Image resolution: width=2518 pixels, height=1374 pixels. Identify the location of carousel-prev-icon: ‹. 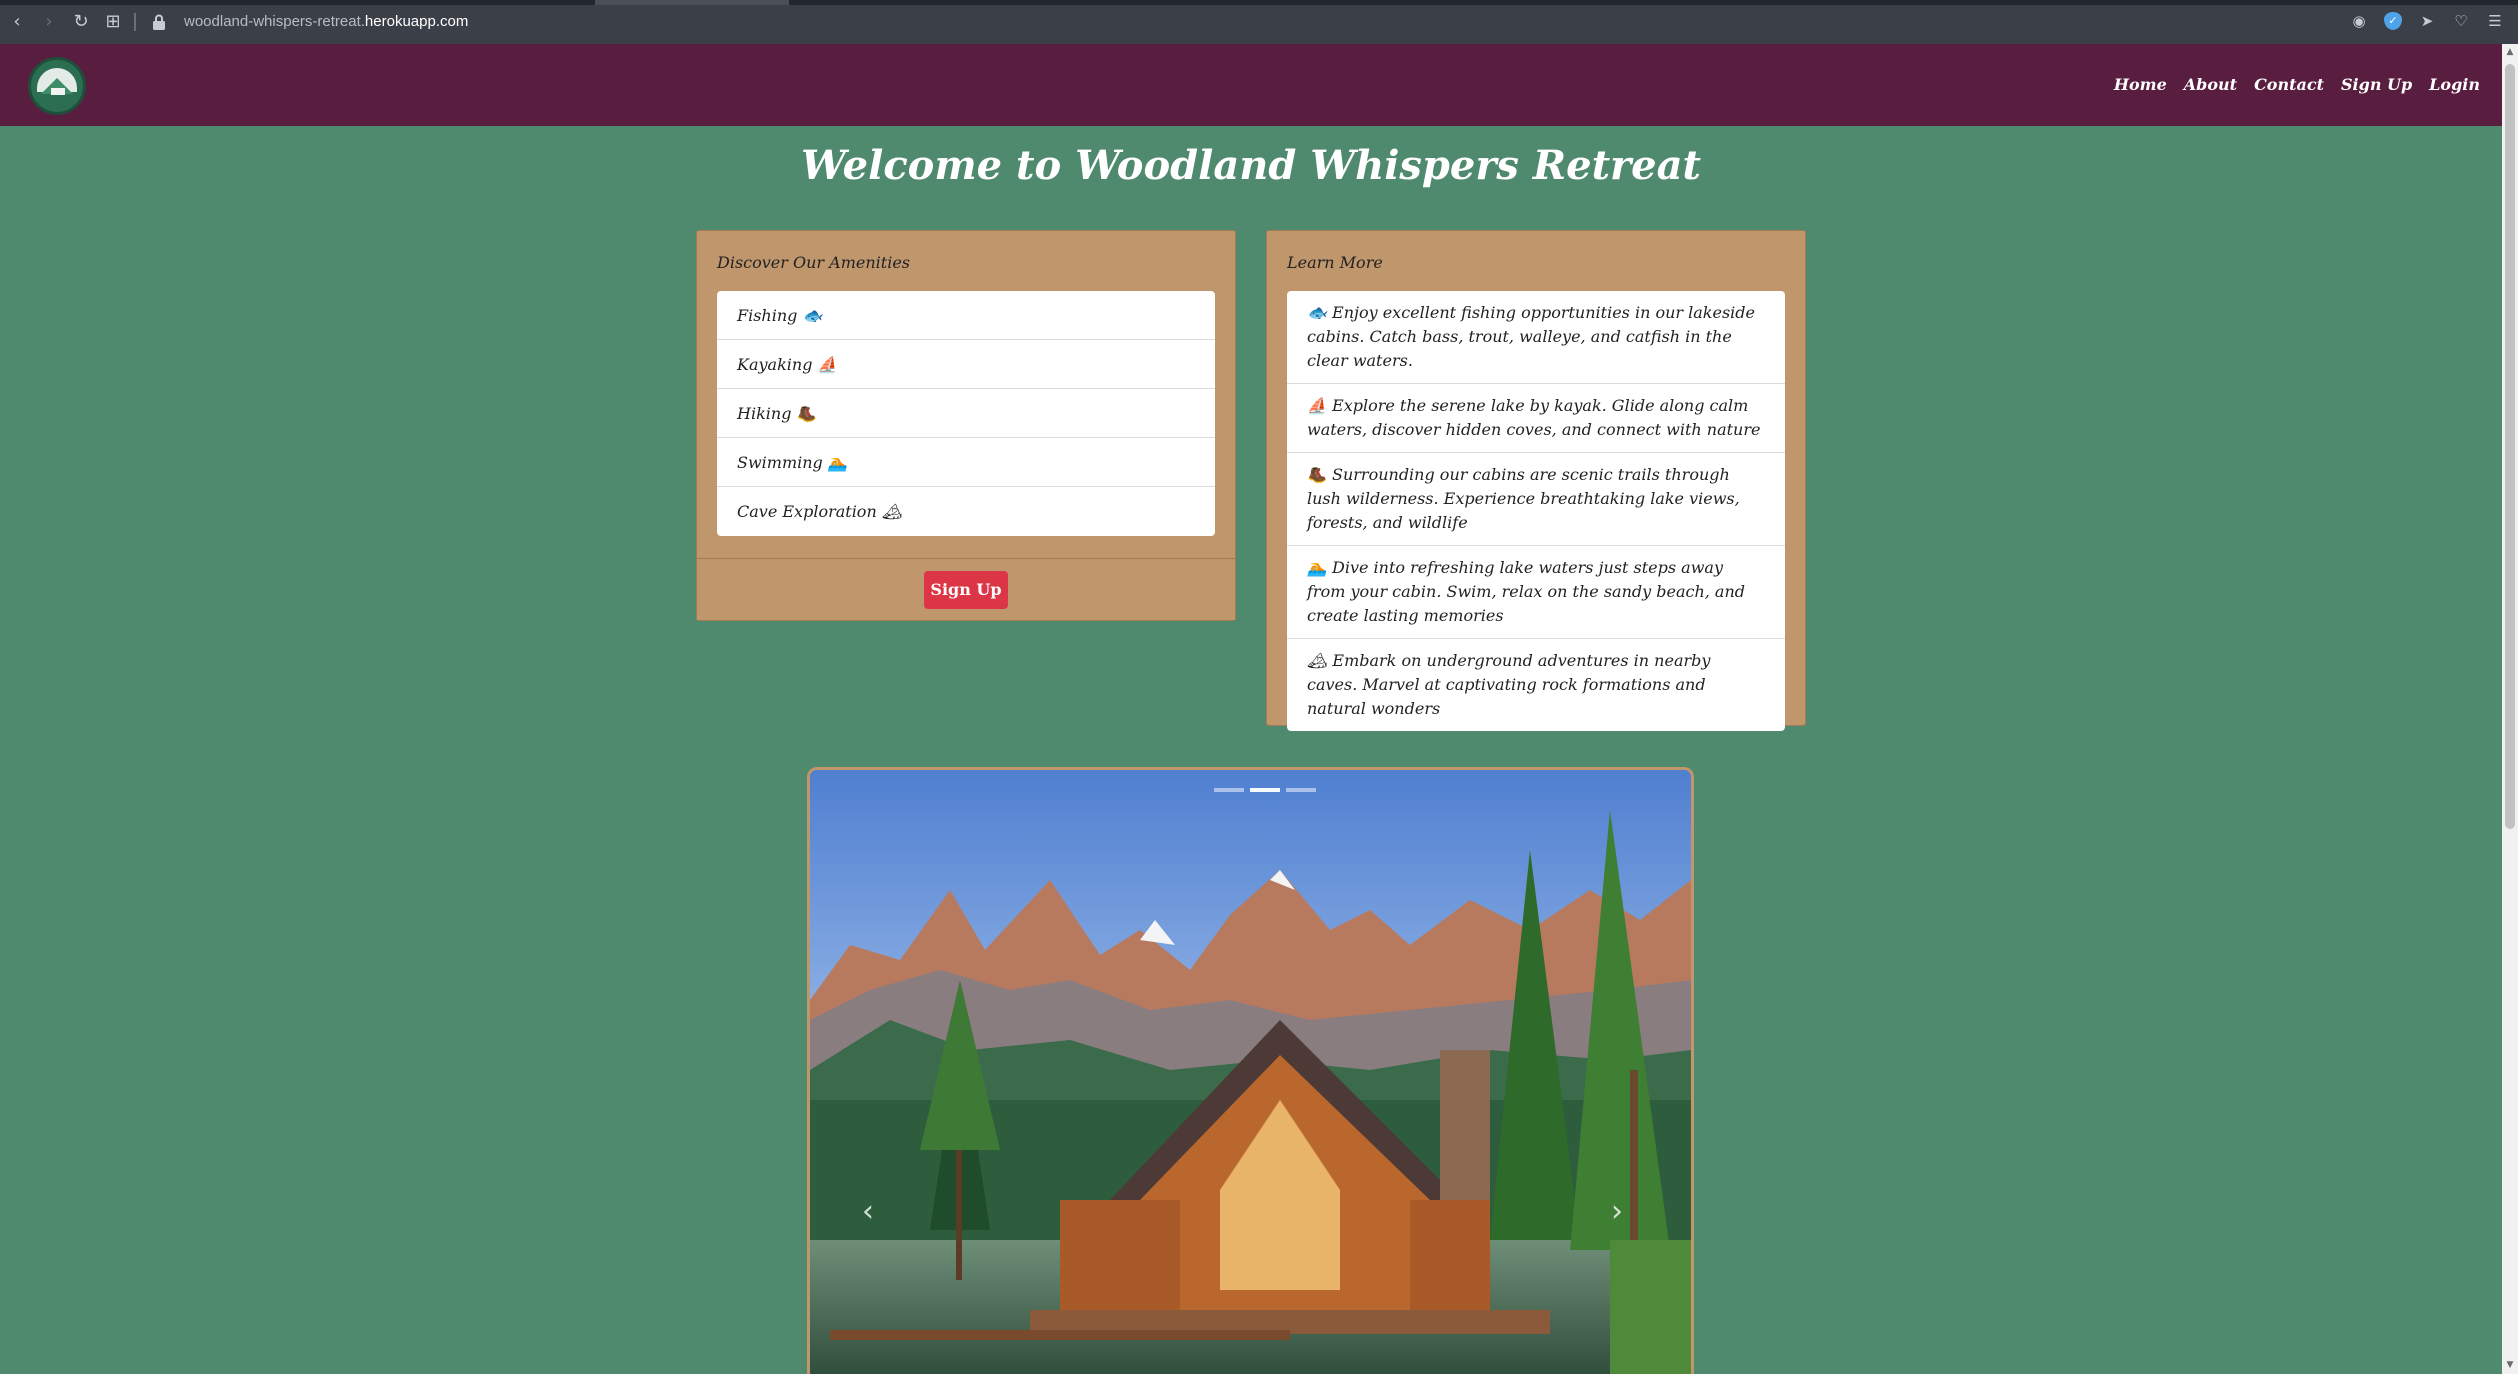
(868, 1212).